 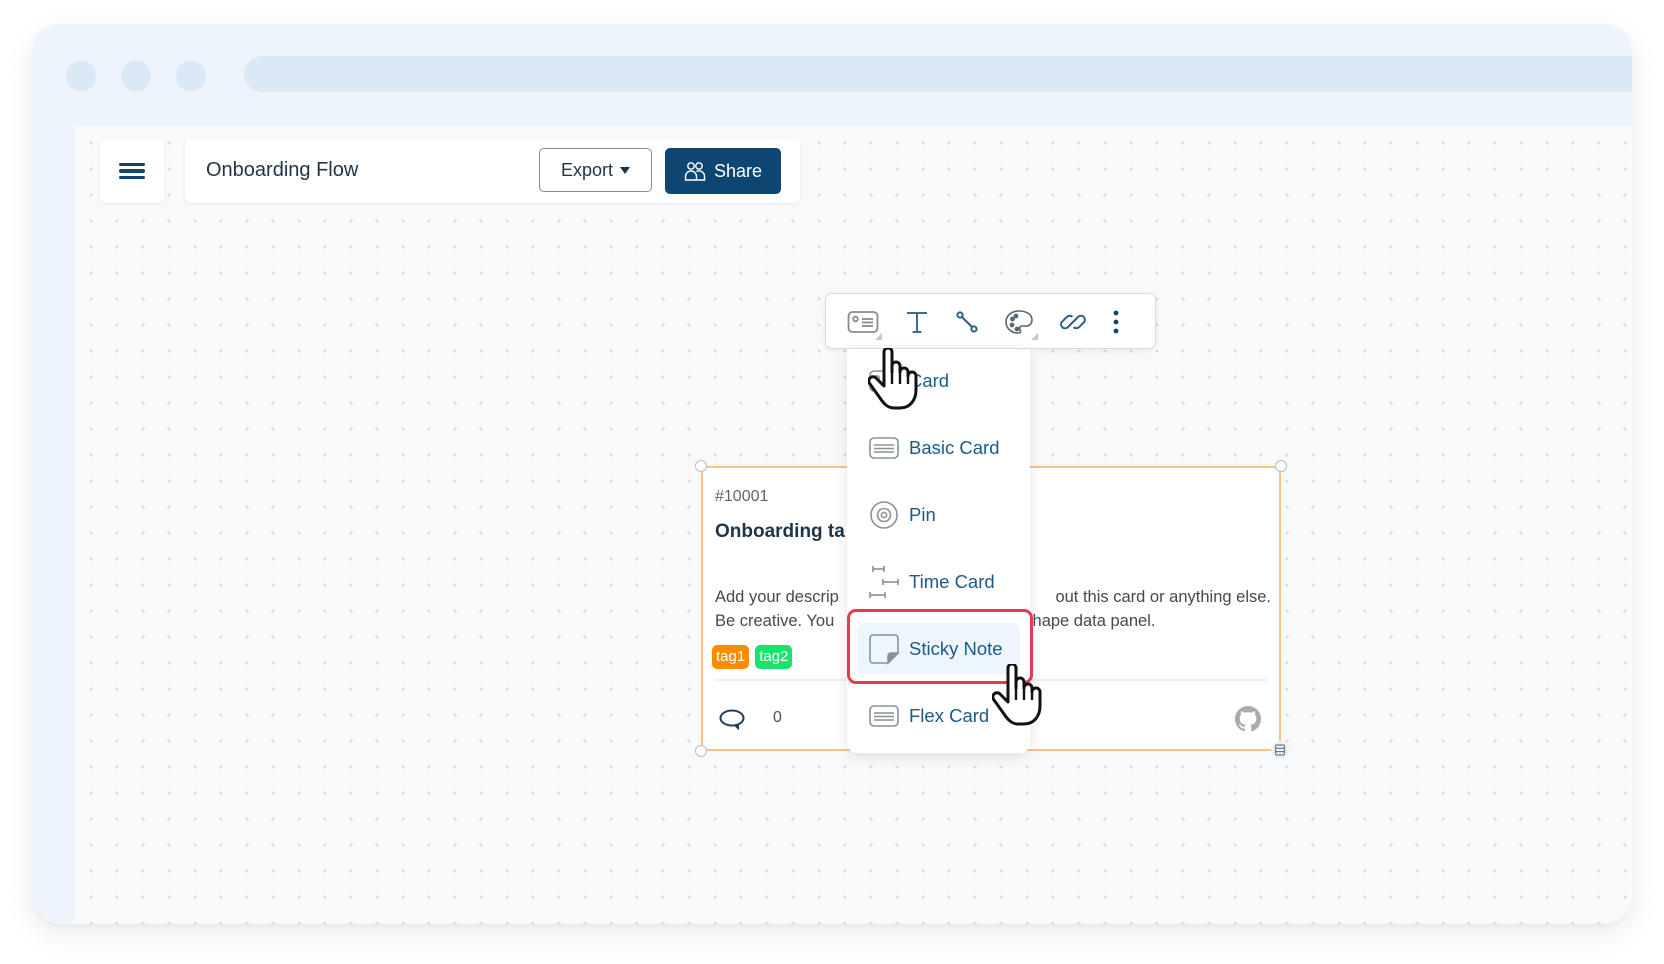 I want to click on palette-icon, so click(x=1019, y=322).